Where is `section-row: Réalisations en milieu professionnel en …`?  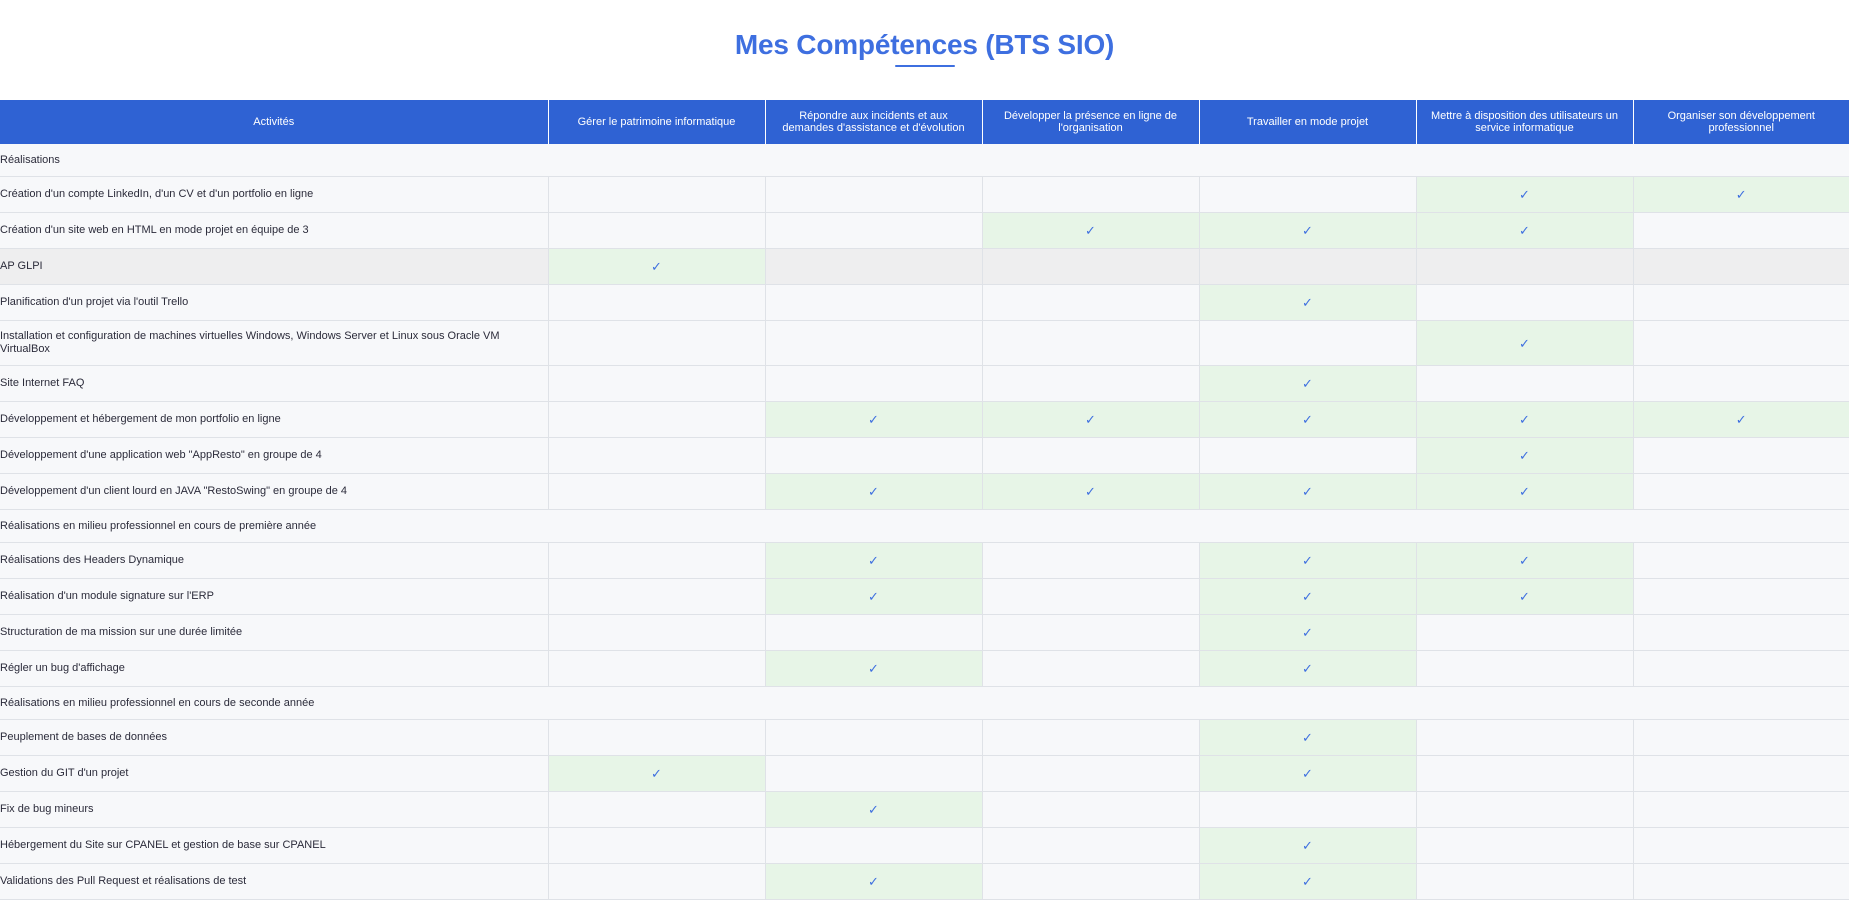
section-row: Réalisations en milieu professionnel en … is located at coordinates (924, 703).